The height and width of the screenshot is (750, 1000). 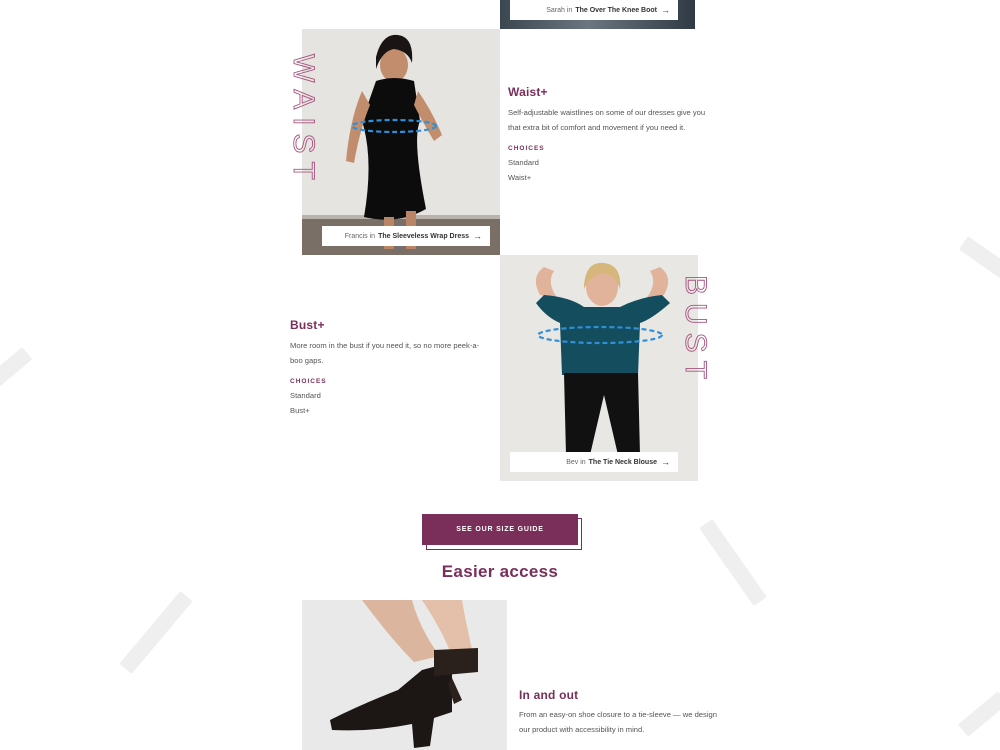 I want to click on caption-product: The Over The Knee Boot, so click(x=616, y=10).